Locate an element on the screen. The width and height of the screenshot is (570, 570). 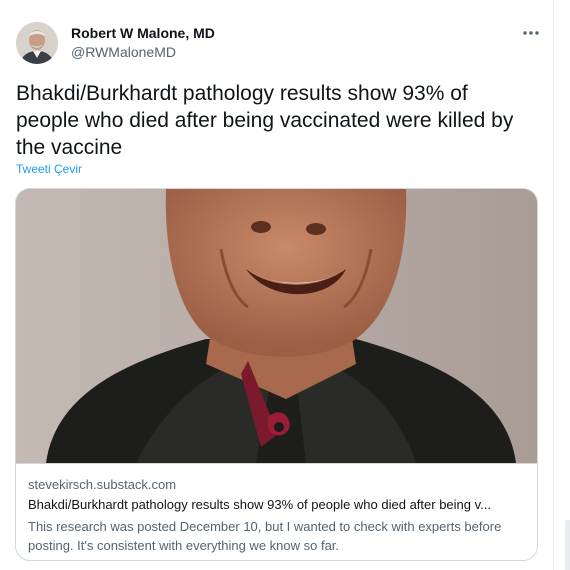
timeline-border is located at coordinates (553, 285).